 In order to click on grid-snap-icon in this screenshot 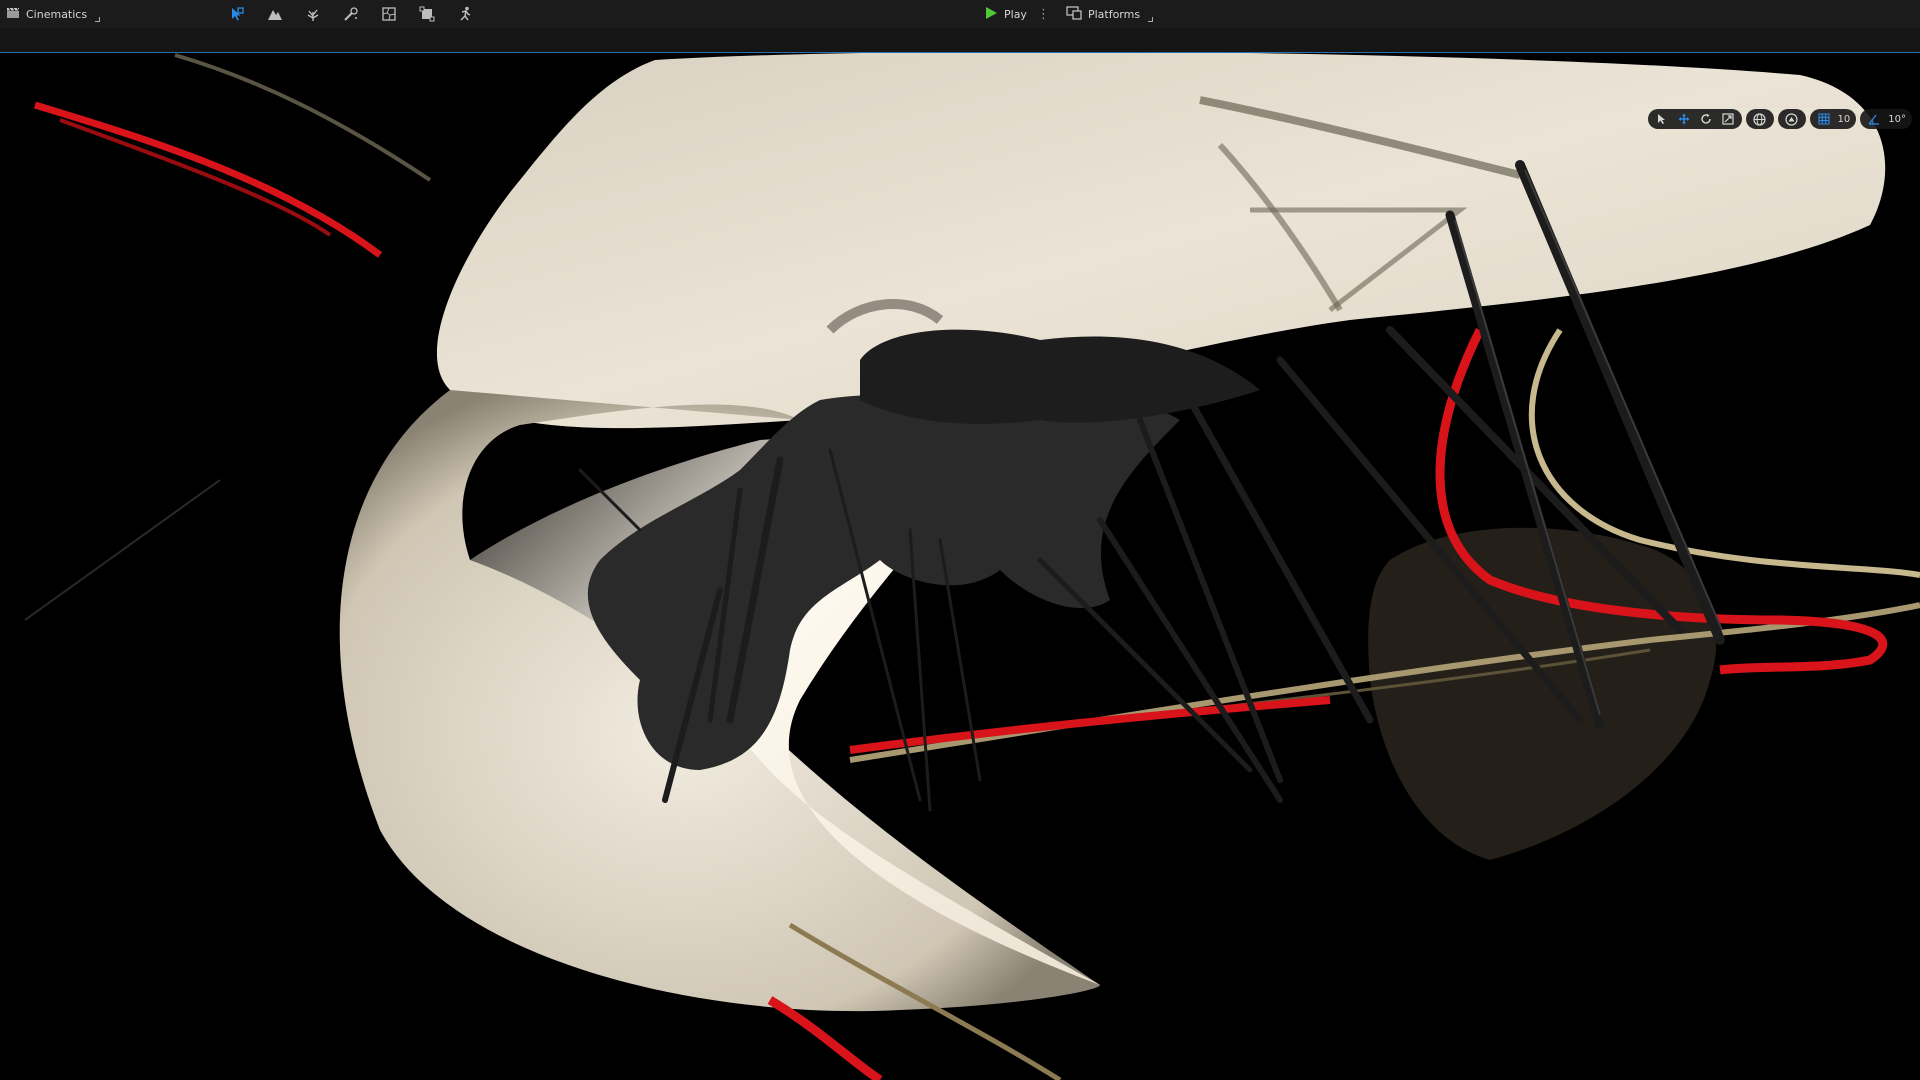, I will do `click(1824, 119)`.